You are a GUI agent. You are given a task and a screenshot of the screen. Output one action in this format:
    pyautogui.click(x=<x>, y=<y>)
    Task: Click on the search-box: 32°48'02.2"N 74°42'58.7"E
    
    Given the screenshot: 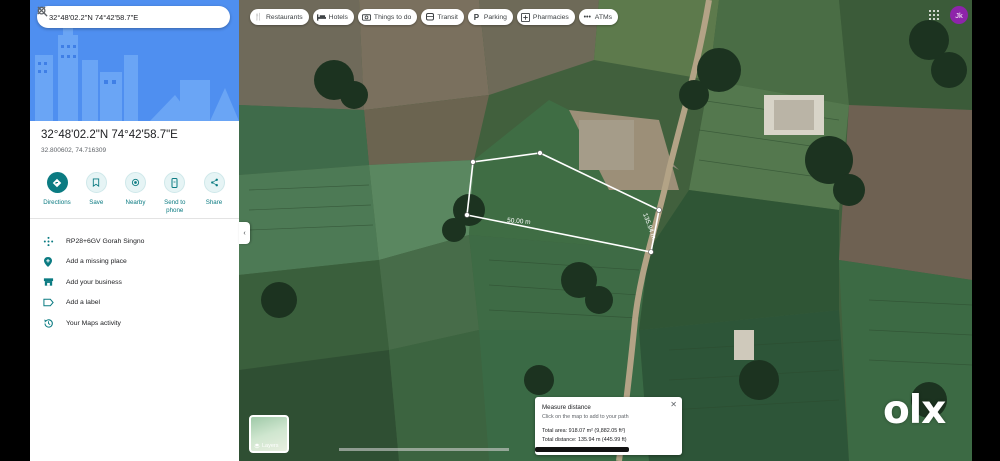 What is the action you would take?
    pyautogui.click(x=133, y=17)
    